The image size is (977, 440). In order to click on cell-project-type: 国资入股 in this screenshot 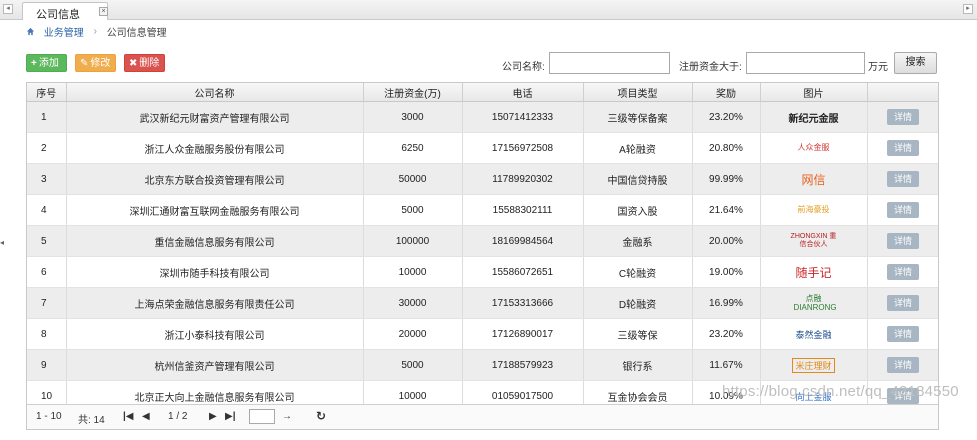, I will do `click(638, 210)`.